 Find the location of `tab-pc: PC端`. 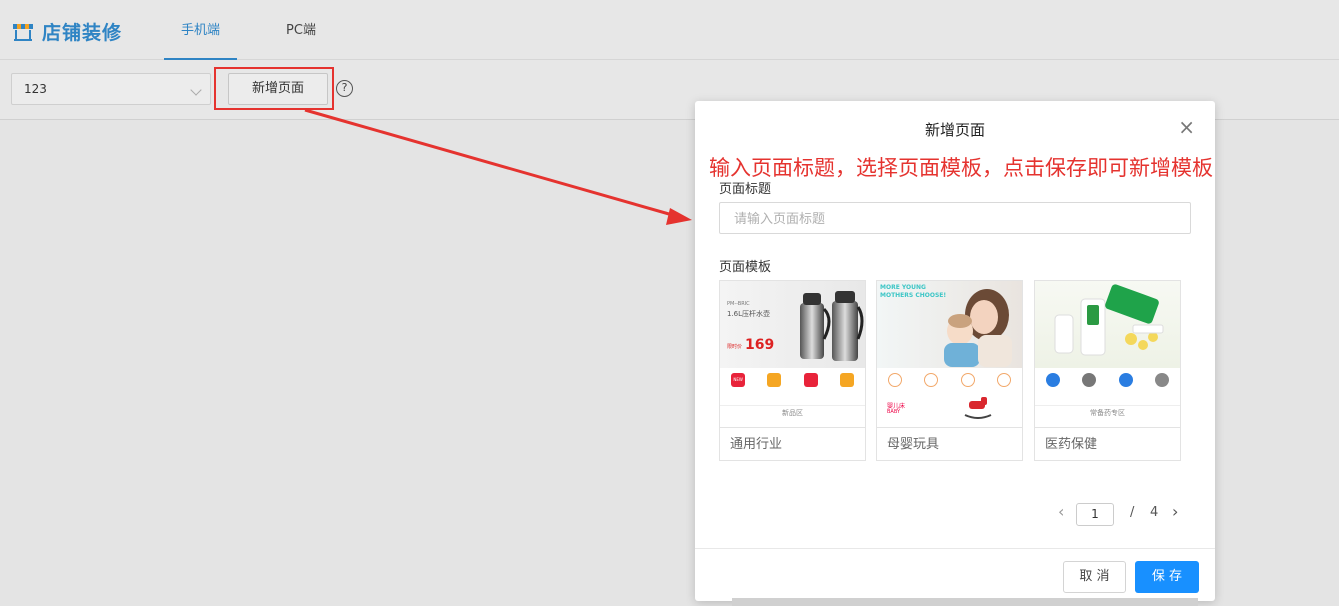

tab-pc: PC端 is located at coordinates (301, 30).